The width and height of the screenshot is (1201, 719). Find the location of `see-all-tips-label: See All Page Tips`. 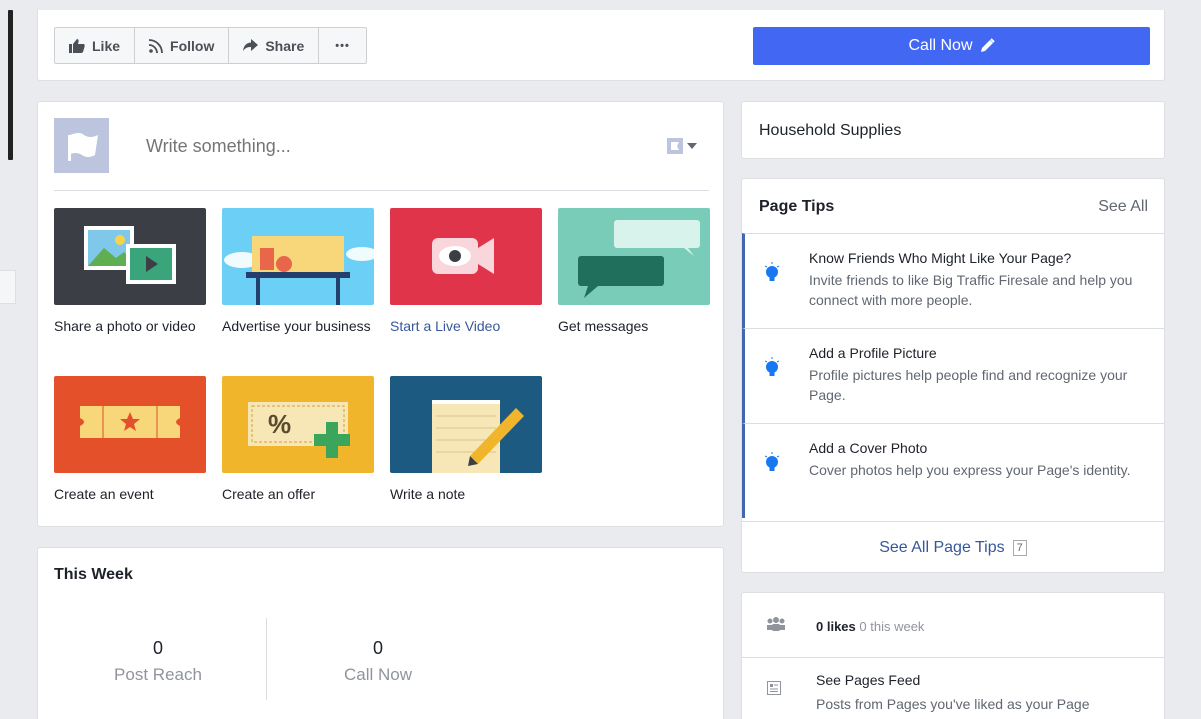

see-all-tips-label: See All Page Tips is located at coordinates (942, 547).